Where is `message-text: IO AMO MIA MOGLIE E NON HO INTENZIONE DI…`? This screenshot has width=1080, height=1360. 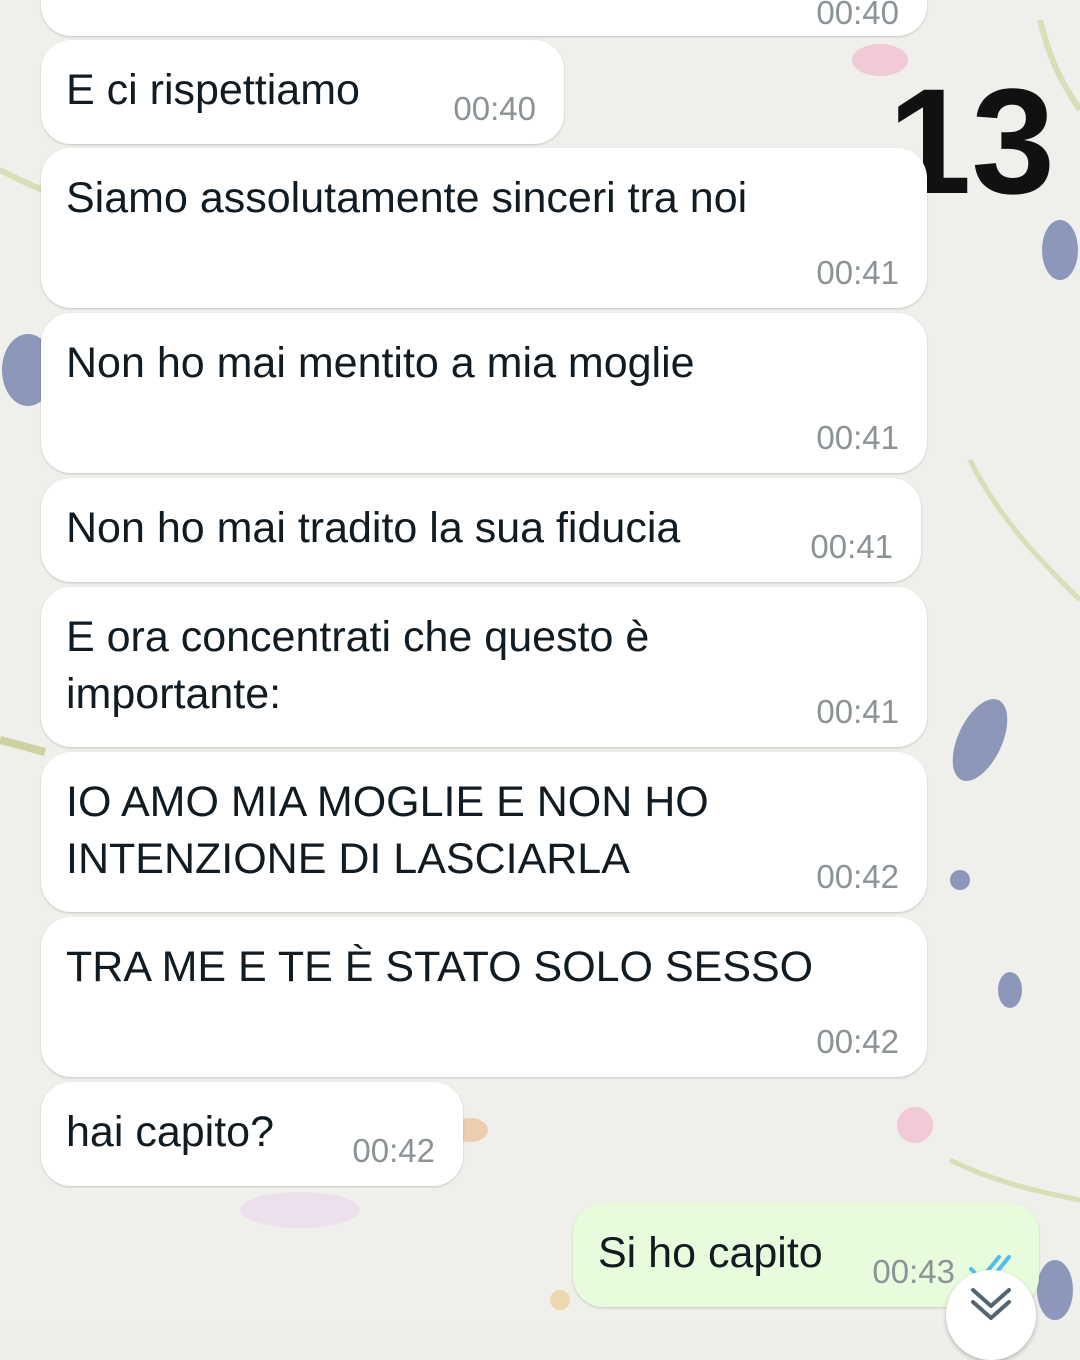 message-text: IO AMO MIA MOGLIE E NON HO INTENZIONE DI… is located at coordinates (387, 830).